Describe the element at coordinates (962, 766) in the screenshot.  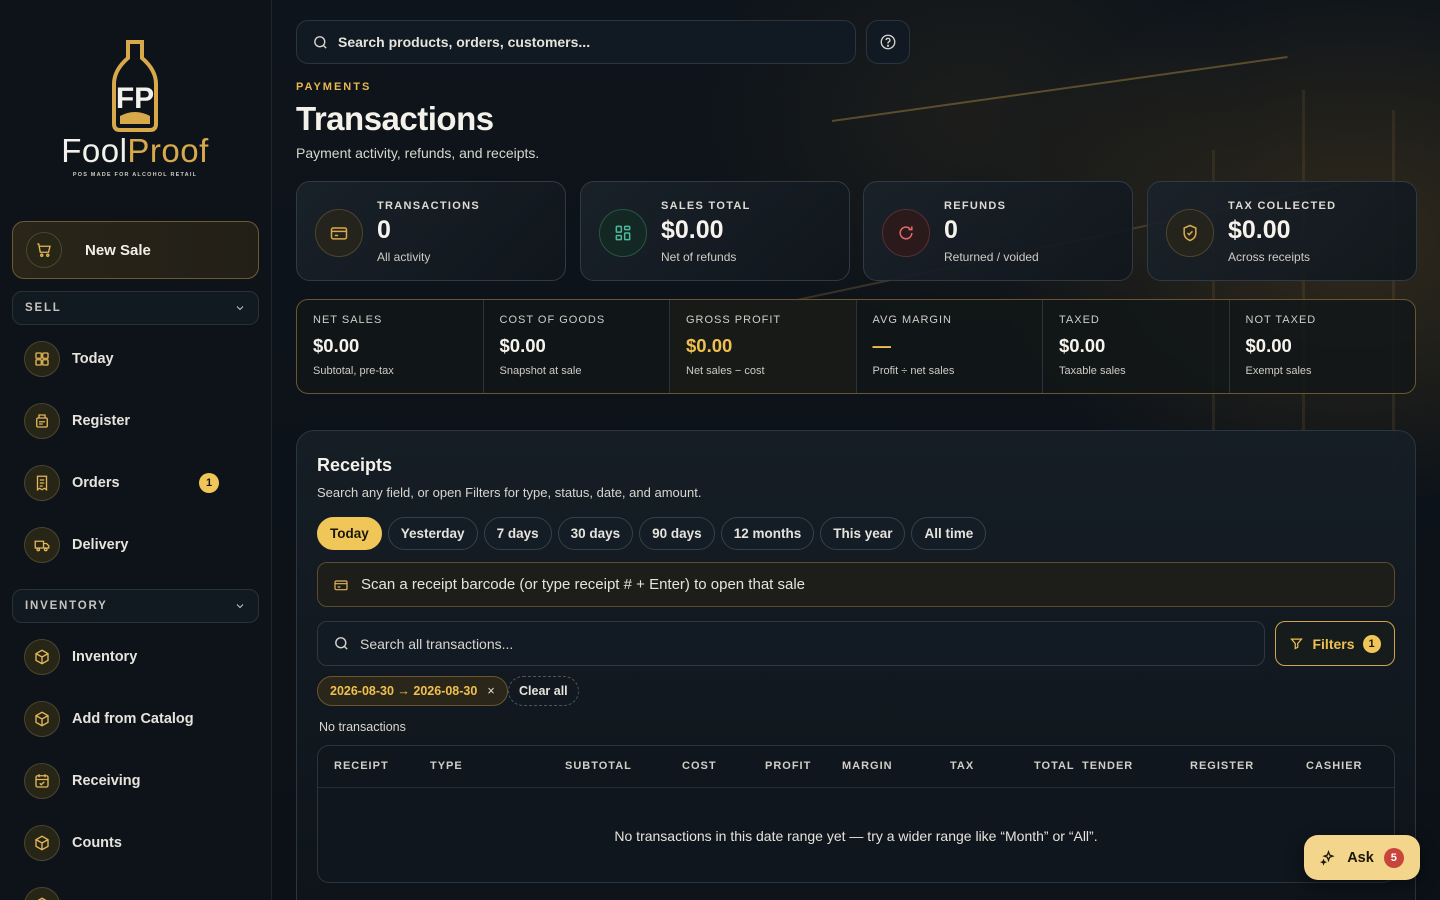
I see `column-header-tax: TAX` at that location.